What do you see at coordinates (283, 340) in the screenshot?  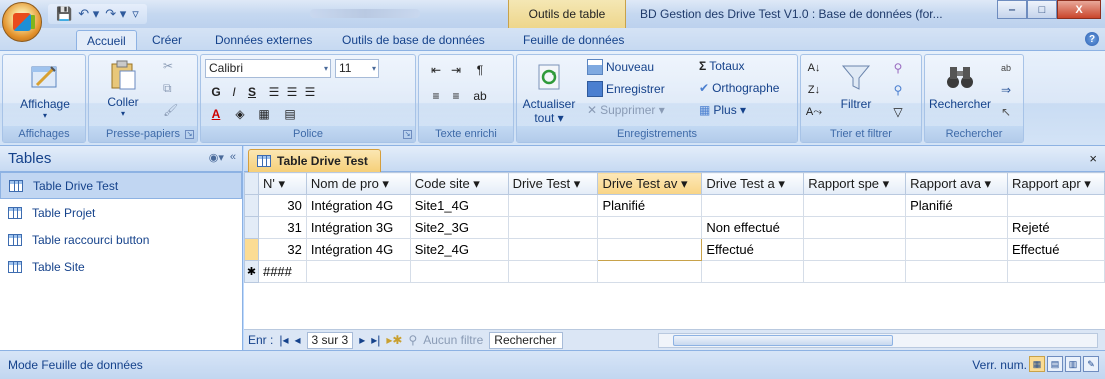 I see `first-record-icon: |◂` at bounding box center [283, 340].